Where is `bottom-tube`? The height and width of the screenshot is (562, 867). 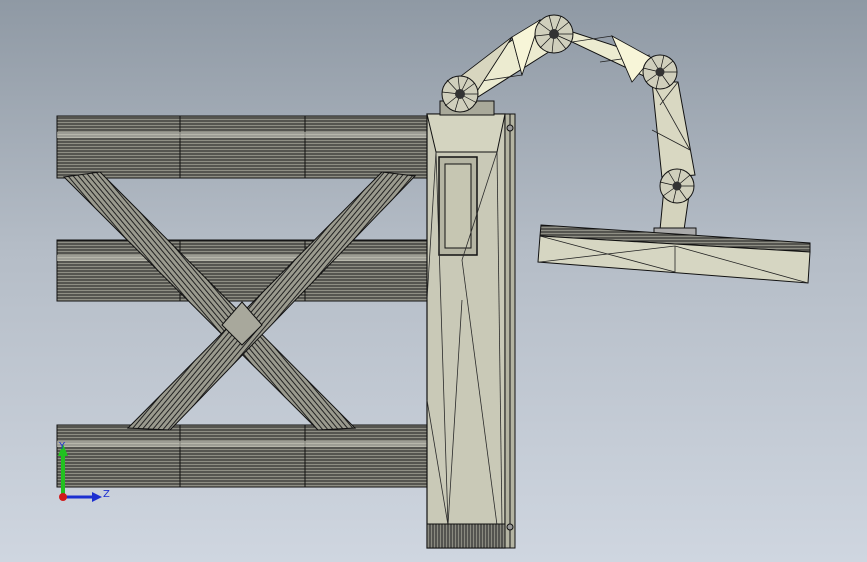
bottom-tube is located at coordinates (243, 456).